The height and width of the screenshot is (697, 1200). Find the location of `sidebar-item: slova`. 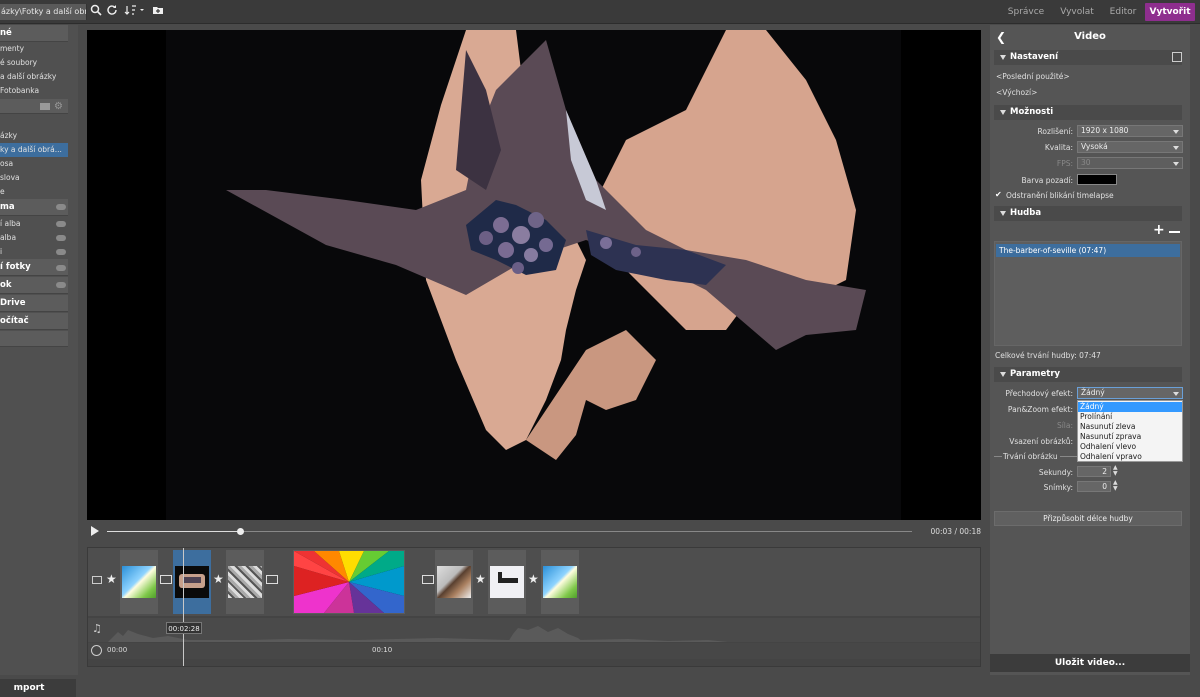

sidebar-item: slova is located at coordinates (34, 178).